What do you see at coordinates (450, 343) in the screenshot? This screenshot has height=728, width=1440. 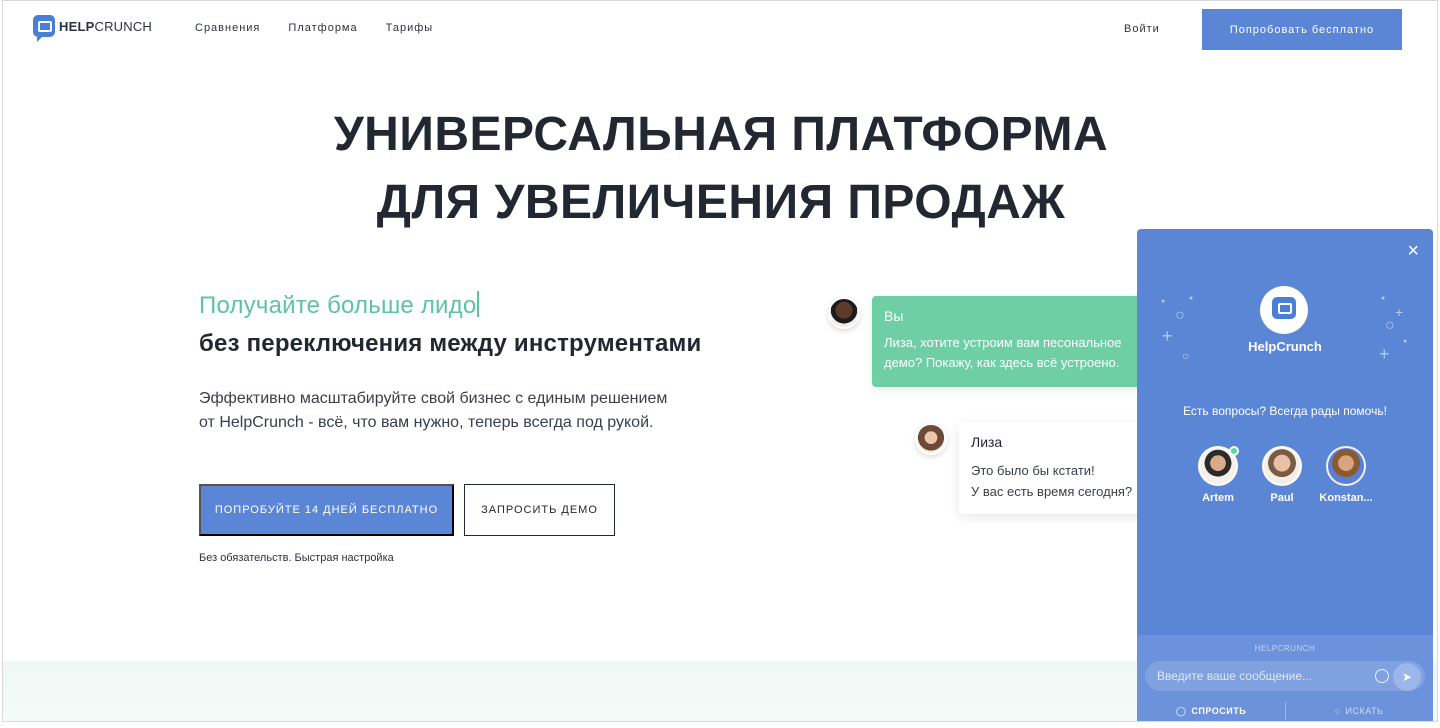 I see `hero-subtitle: без переключения между инструментами` at bounding box center [450, 343].